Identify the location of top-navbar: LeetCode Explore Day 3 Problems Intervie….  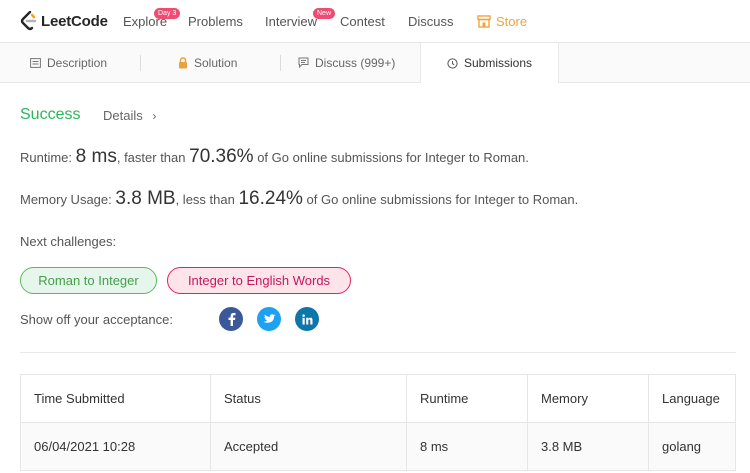
(375, 21).